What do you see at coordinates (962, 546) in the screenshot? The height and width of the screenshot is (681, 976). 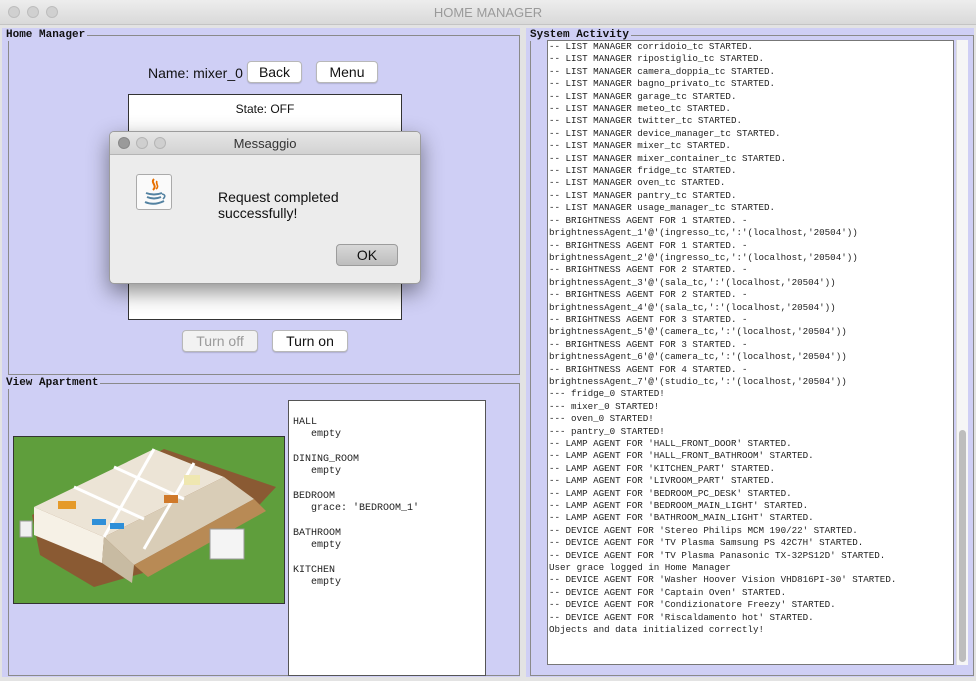 I see `log-scrollbar-thumb` at bounding box center [962, 546].